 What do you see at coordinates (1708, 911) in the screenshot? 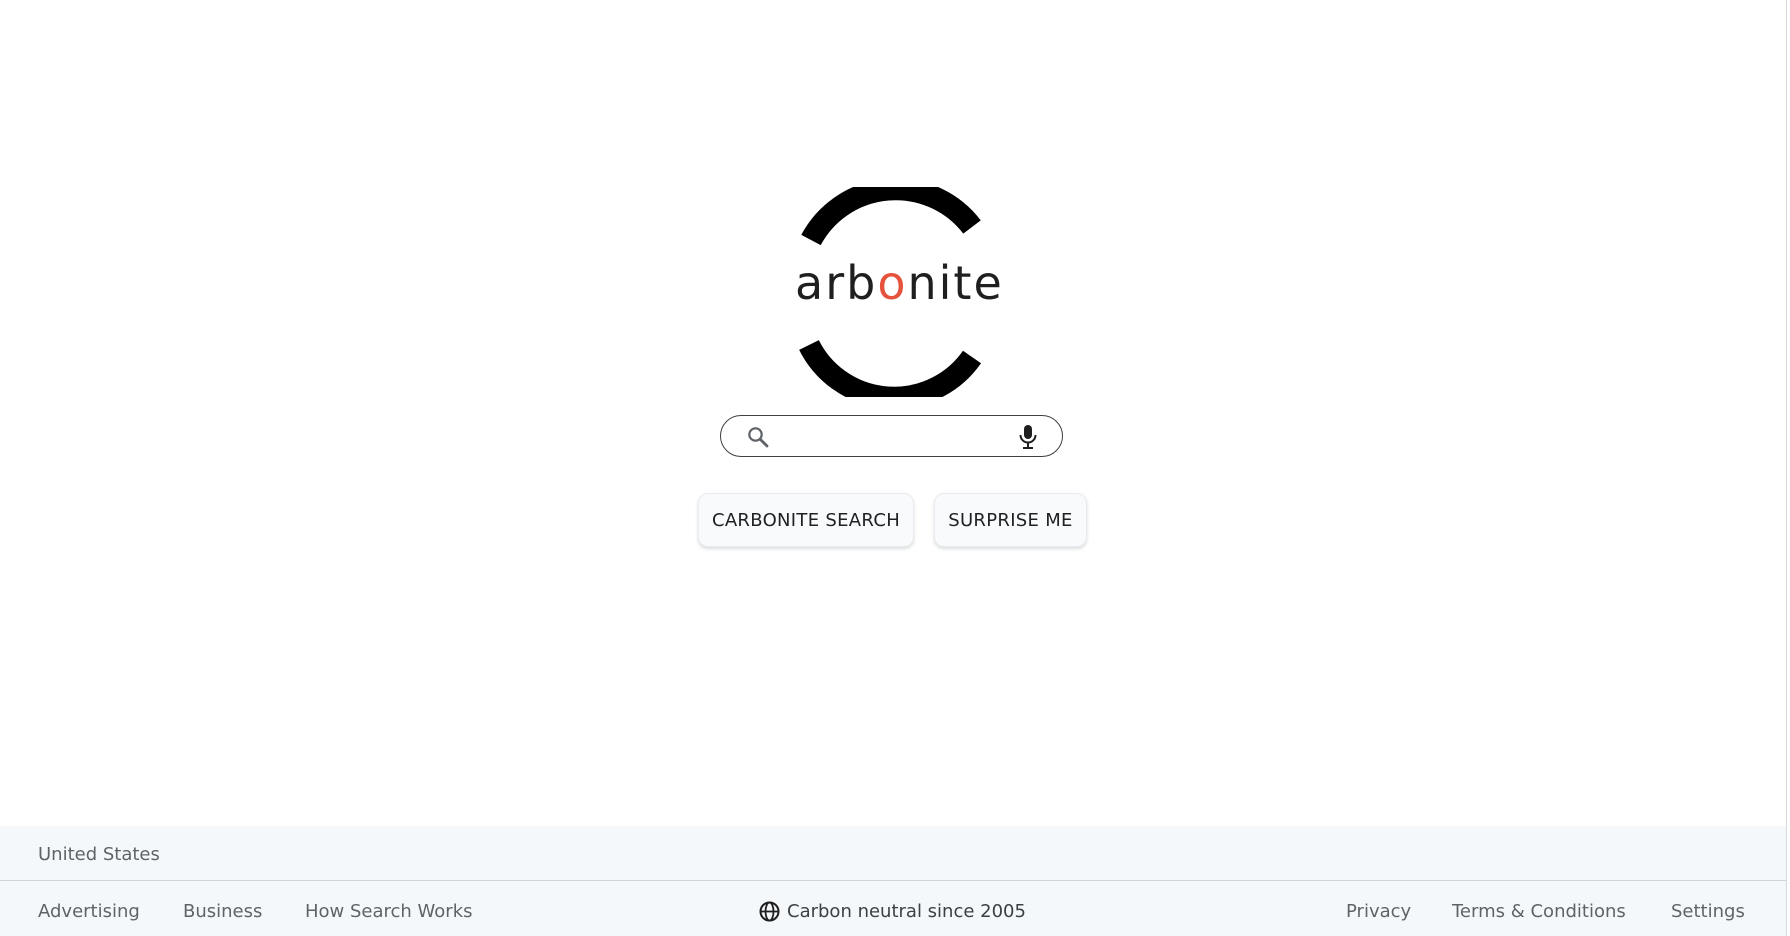
I see `settings-link: Settings` at bounding box center [1708, 911].